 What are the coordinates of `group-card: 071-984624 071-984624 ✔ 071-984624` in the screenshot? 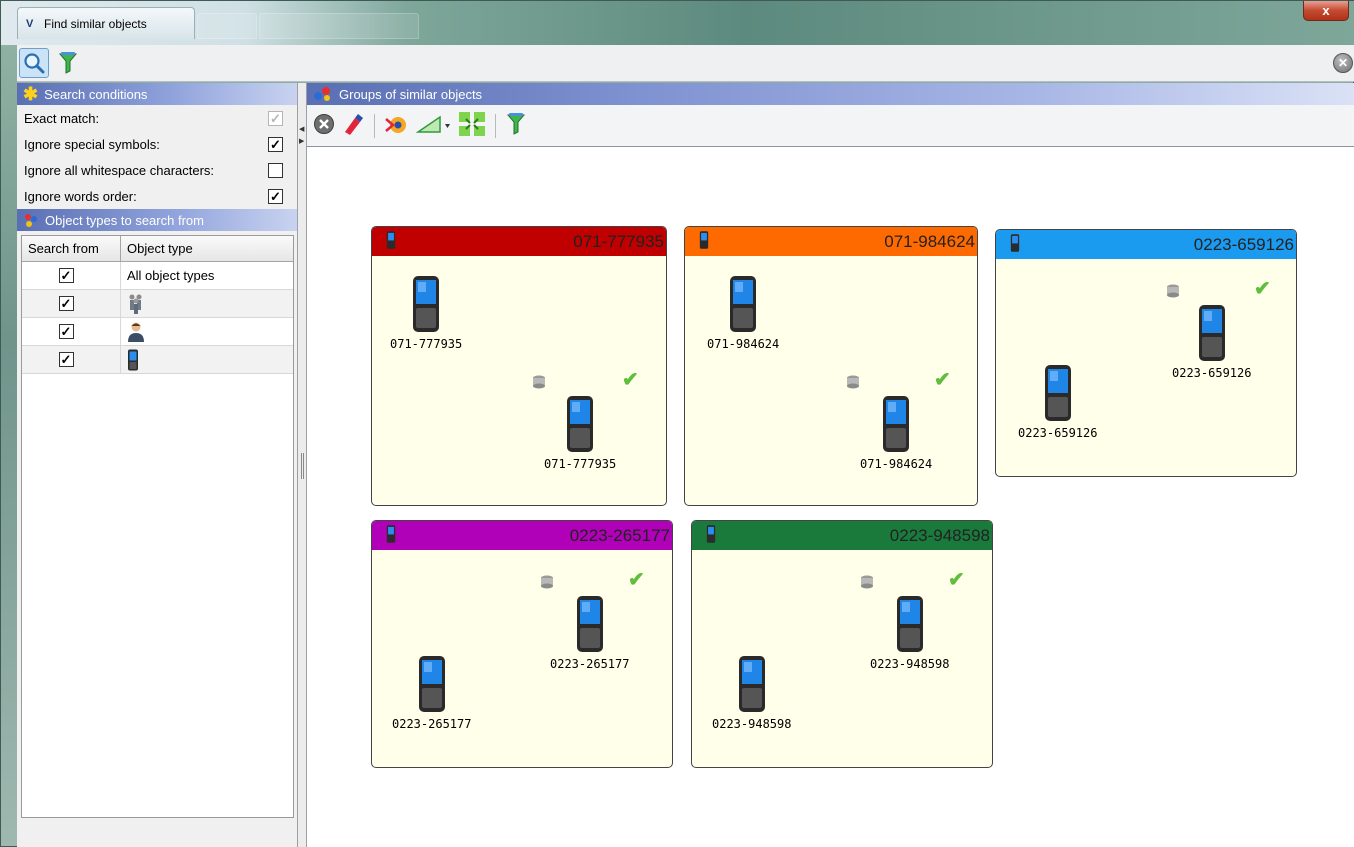 It's located at (831, 366).